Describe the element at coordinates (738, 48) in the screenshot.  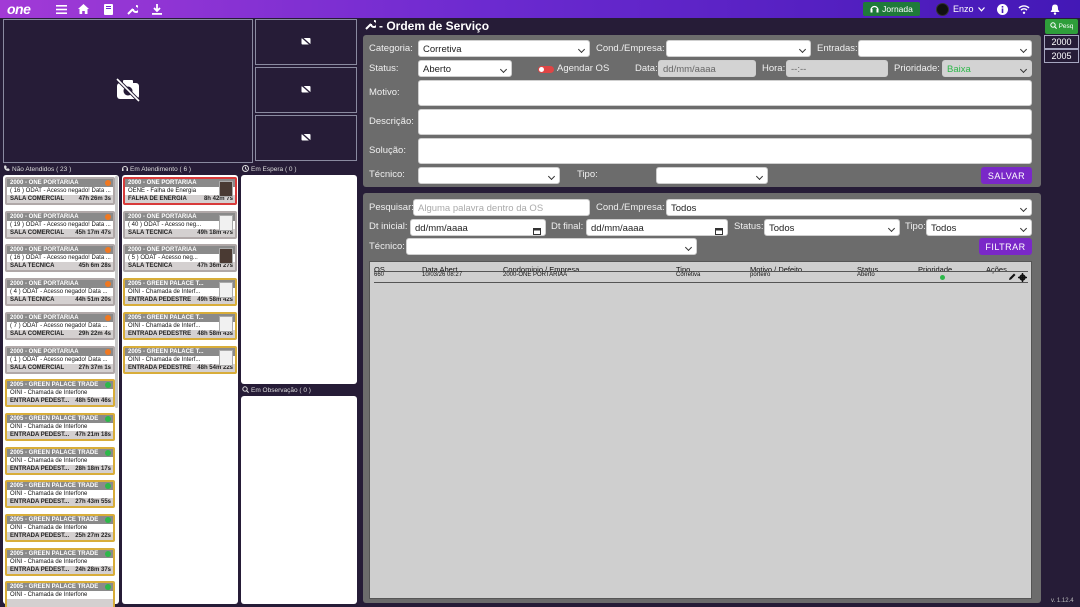
I see `cond-empresa-select` at that location.